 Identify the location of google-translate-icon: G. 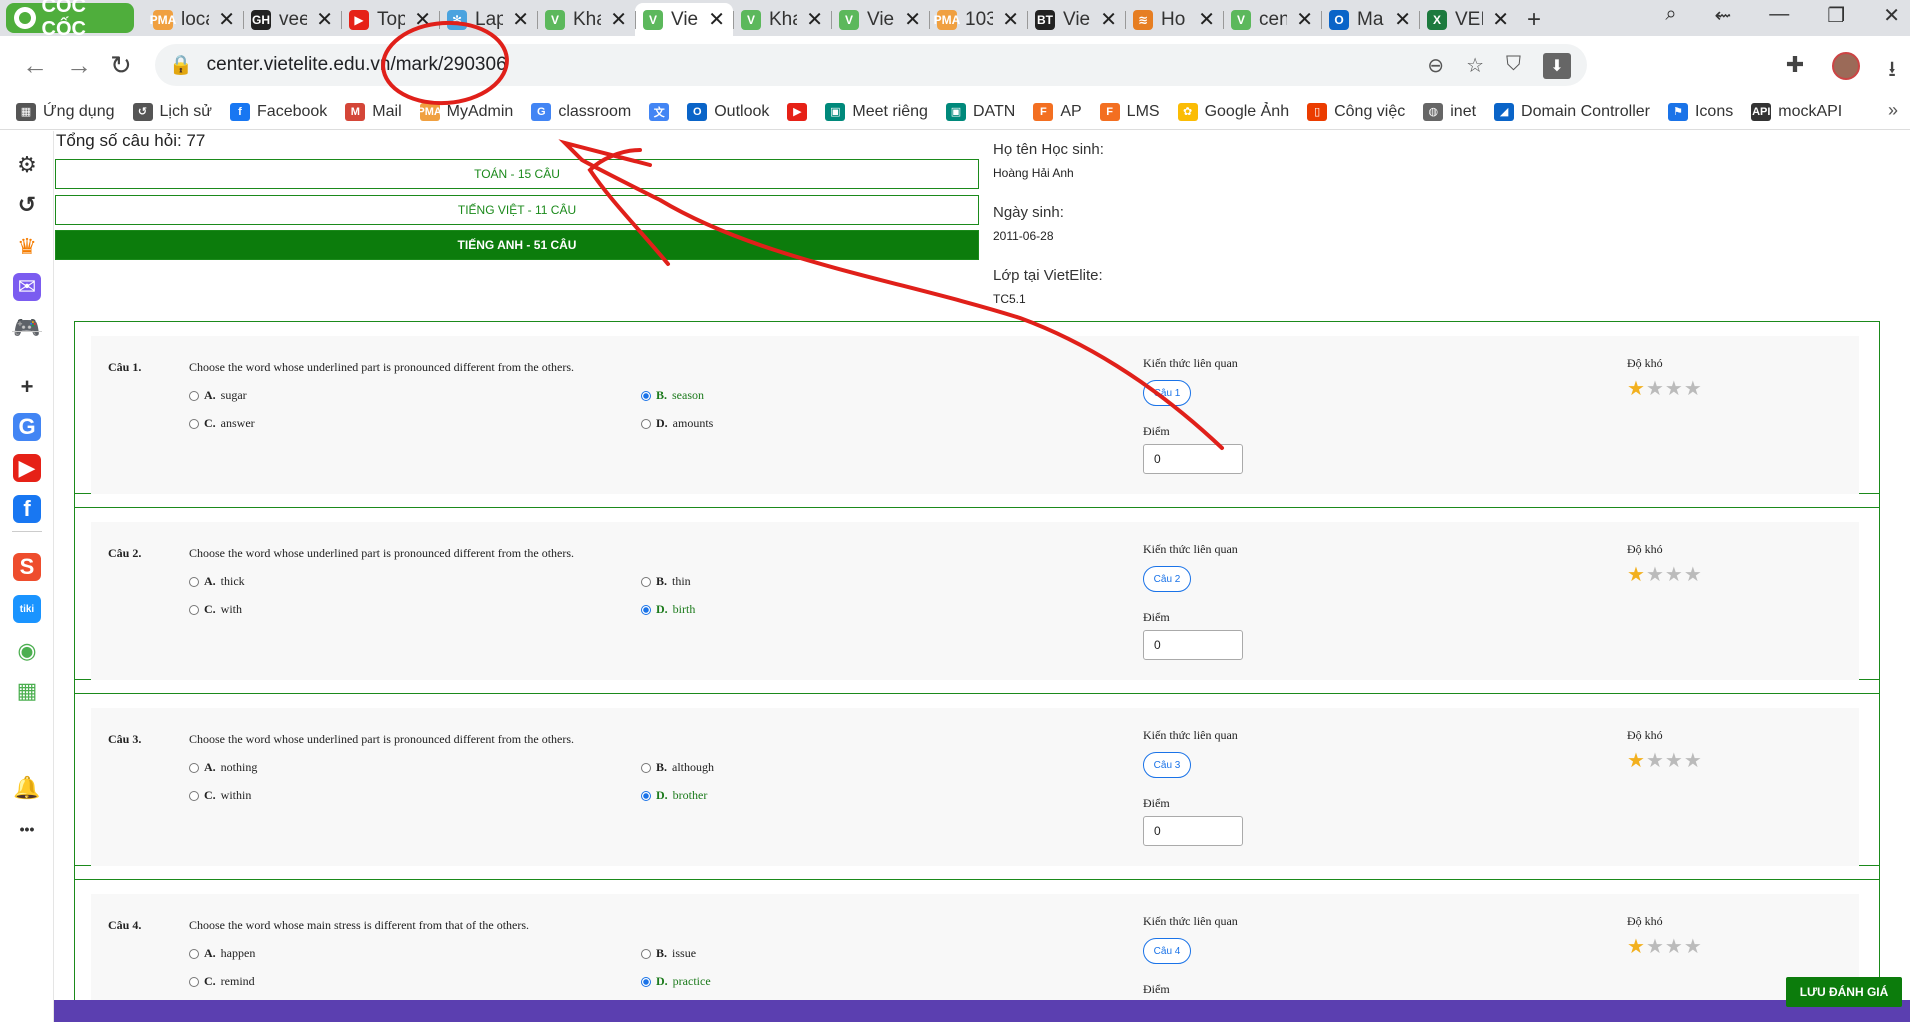
(27, 427).